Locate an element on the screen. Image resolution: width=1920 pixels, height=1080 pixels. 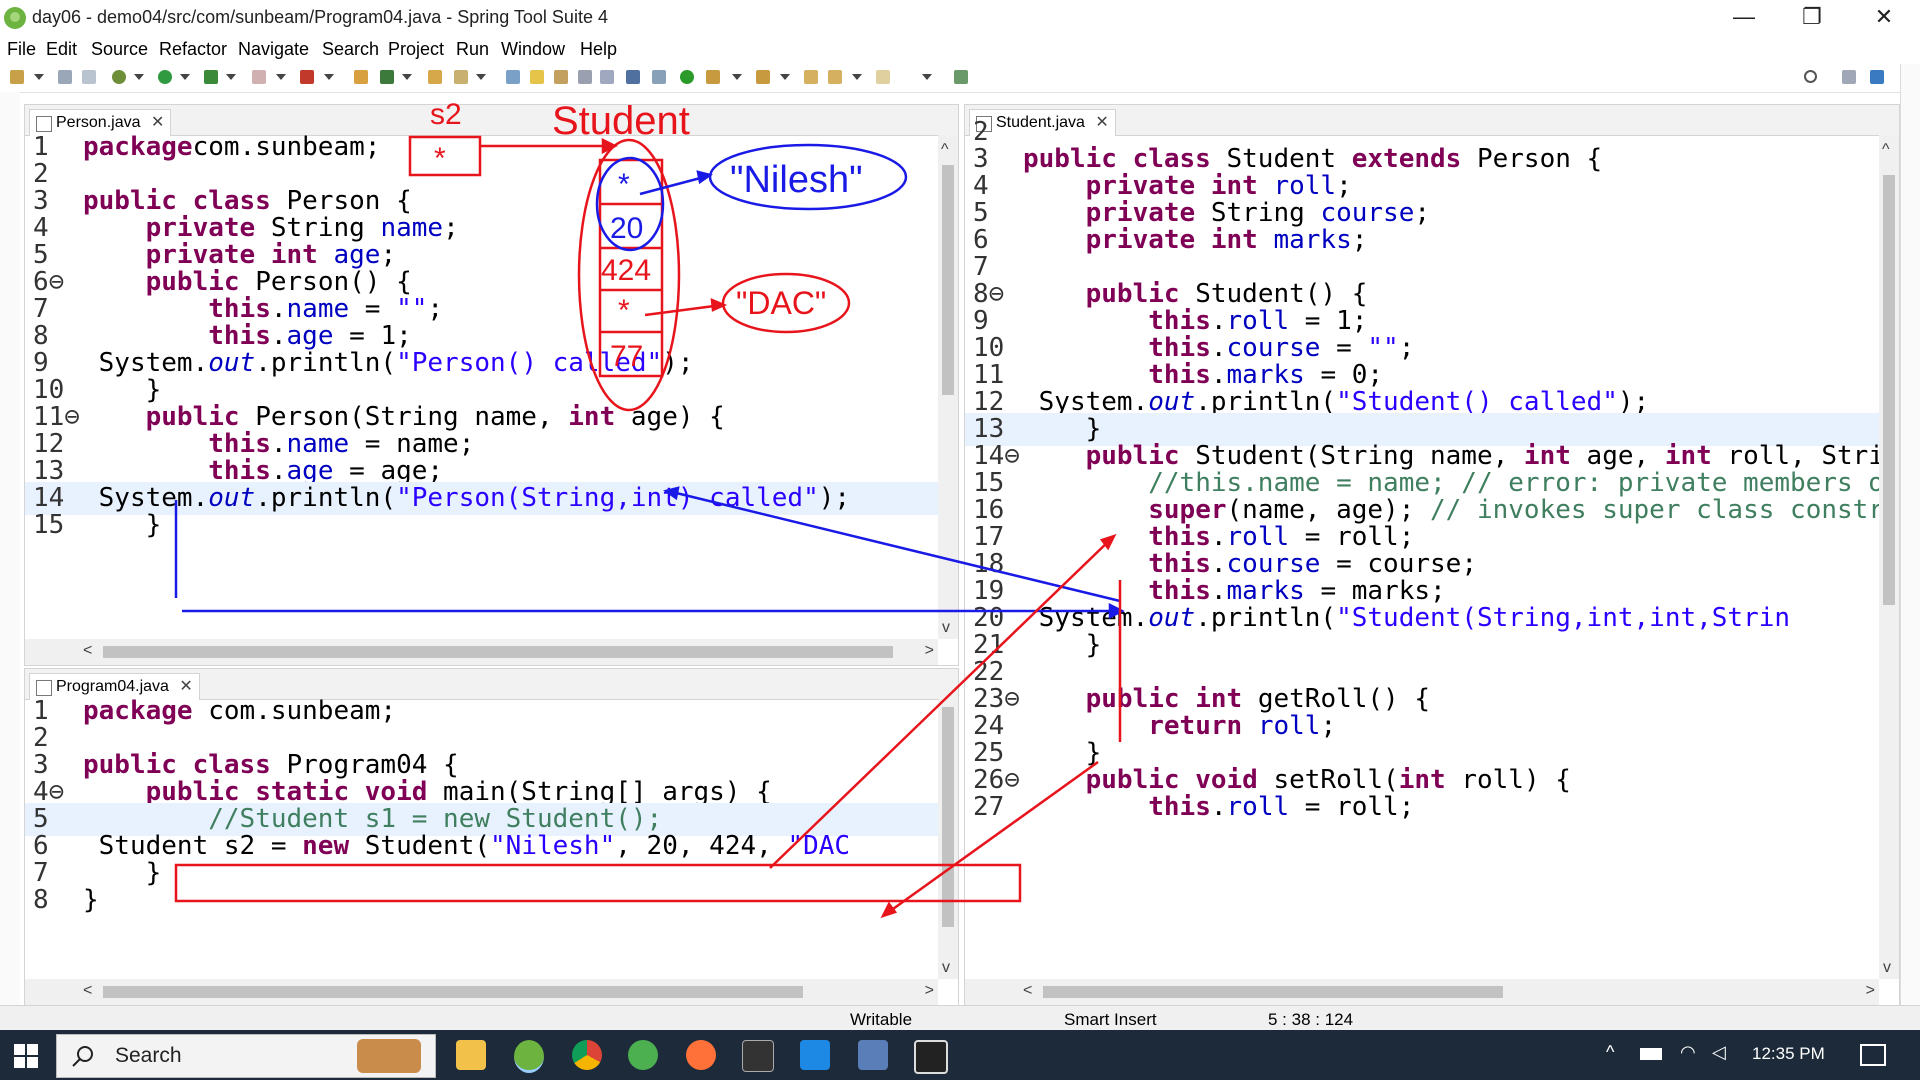
stop-icon is located at coordinates (259, 77).